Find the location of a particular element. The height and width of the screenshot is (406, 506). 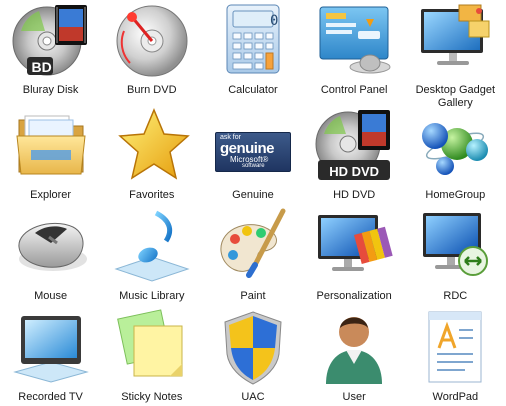

recorded-tv-icon is located at coordinates (51, 347).